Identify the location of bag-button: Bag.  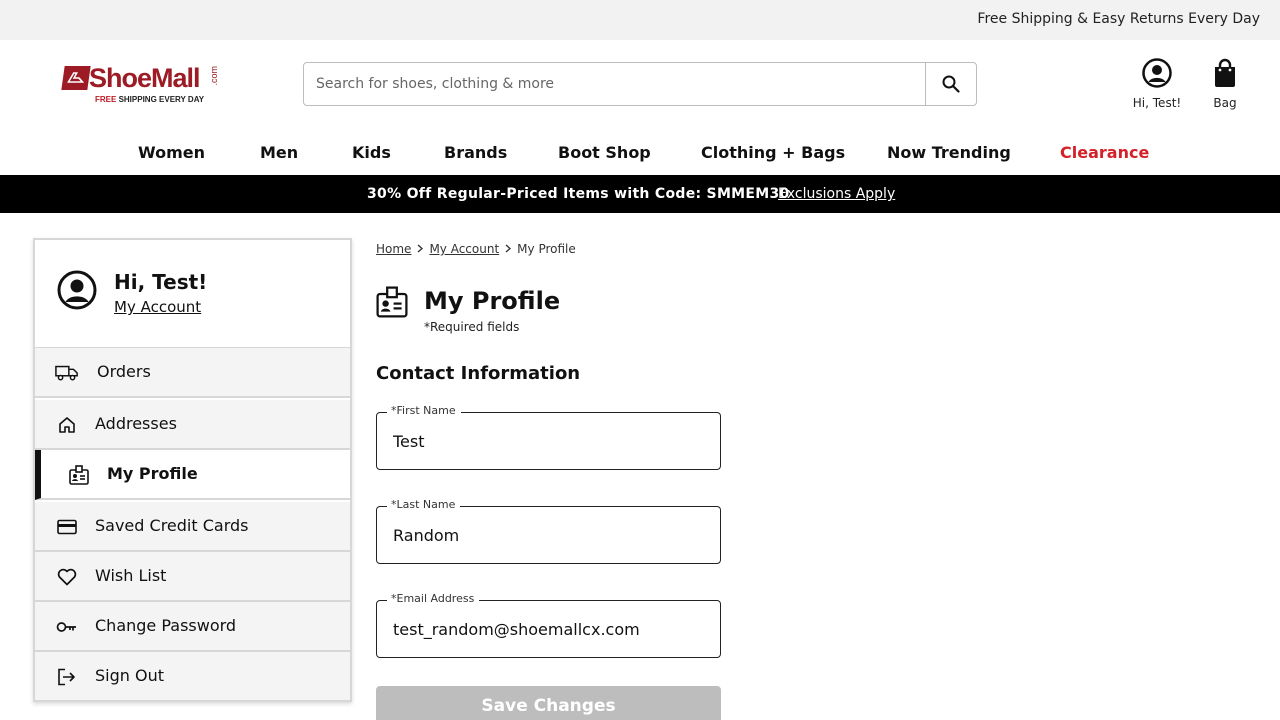
(1225, 84).